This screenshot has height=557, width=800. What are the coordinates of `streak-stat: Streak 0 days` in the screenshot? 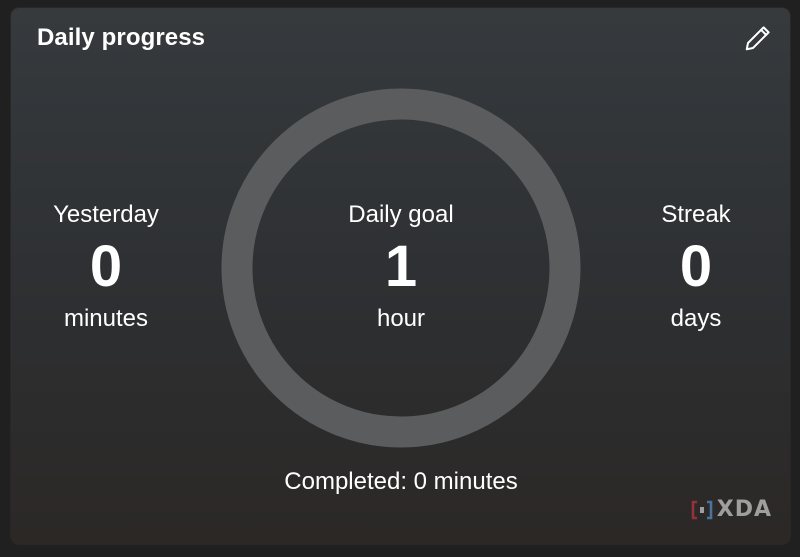 It's located at (696, 267).